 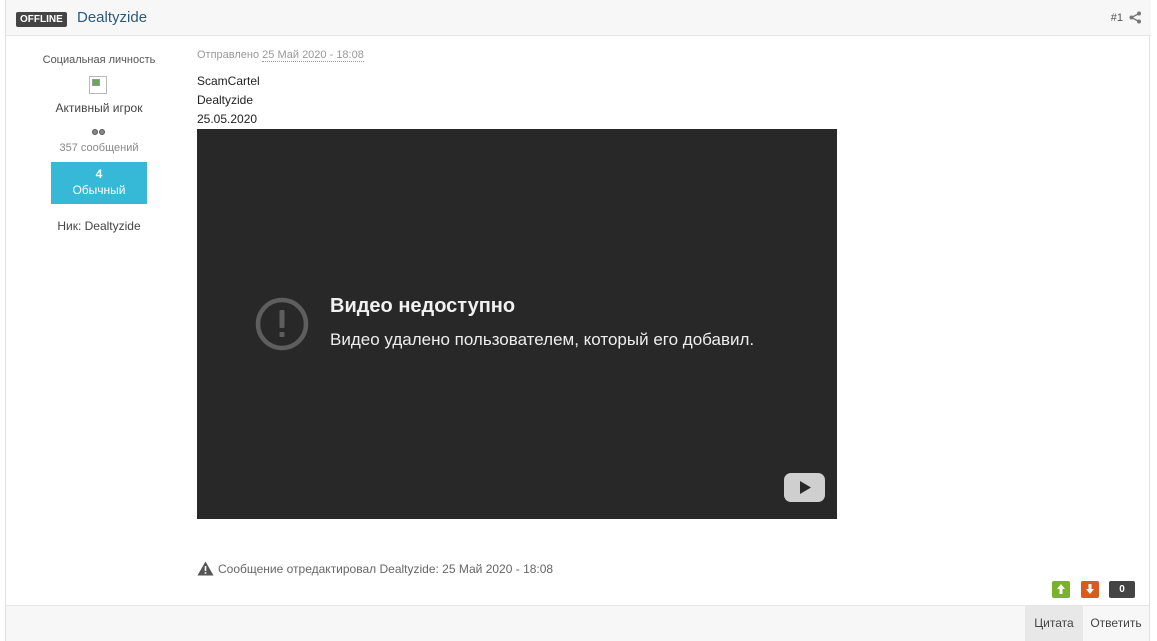 I want to click on arrow-down-icon, so click(x=1090, y=589).